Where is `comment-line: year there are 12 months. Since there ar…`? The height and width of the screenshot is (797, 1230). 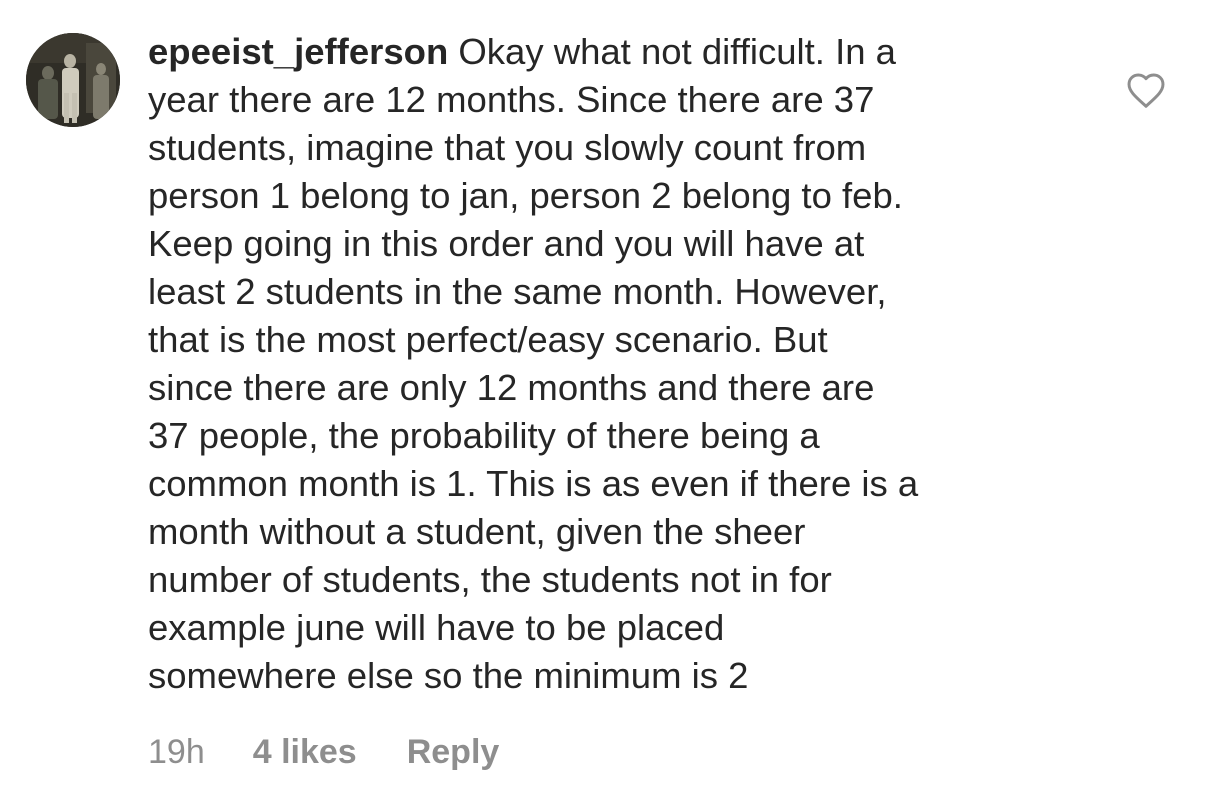
comment-line: year there are 12 months. Since there ar… is located at coordinates (511, 99).